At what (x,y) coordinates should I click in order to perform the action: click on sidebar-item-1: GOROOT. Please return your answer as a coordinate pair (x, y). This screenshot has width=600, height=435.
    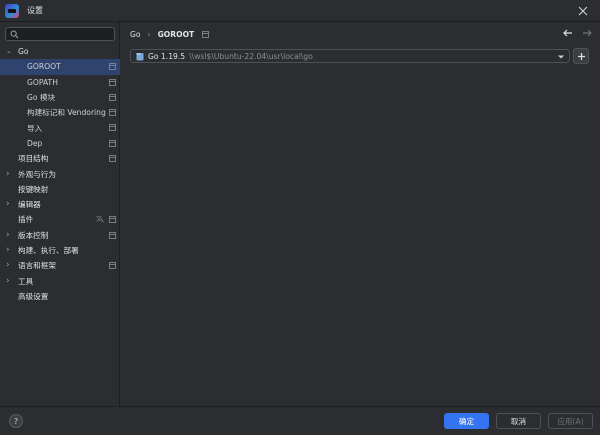
    Looking at the image, I should click on (60, 67).